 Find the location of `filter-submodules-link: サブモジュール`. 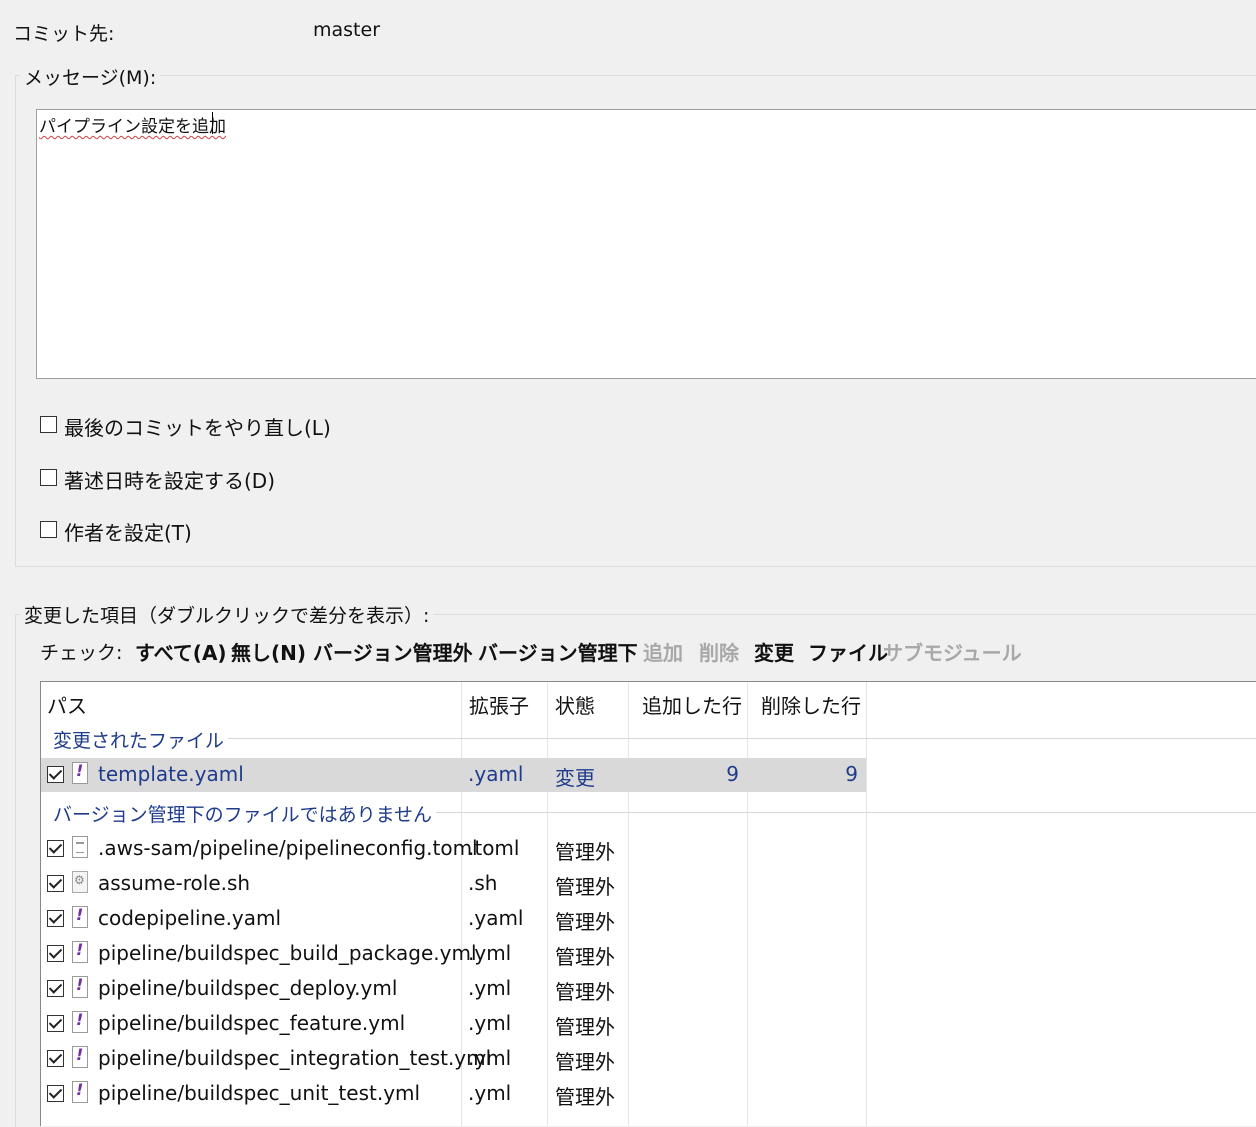

filter-submodules-link: サブモジュール is located at coordinates (952, 653).